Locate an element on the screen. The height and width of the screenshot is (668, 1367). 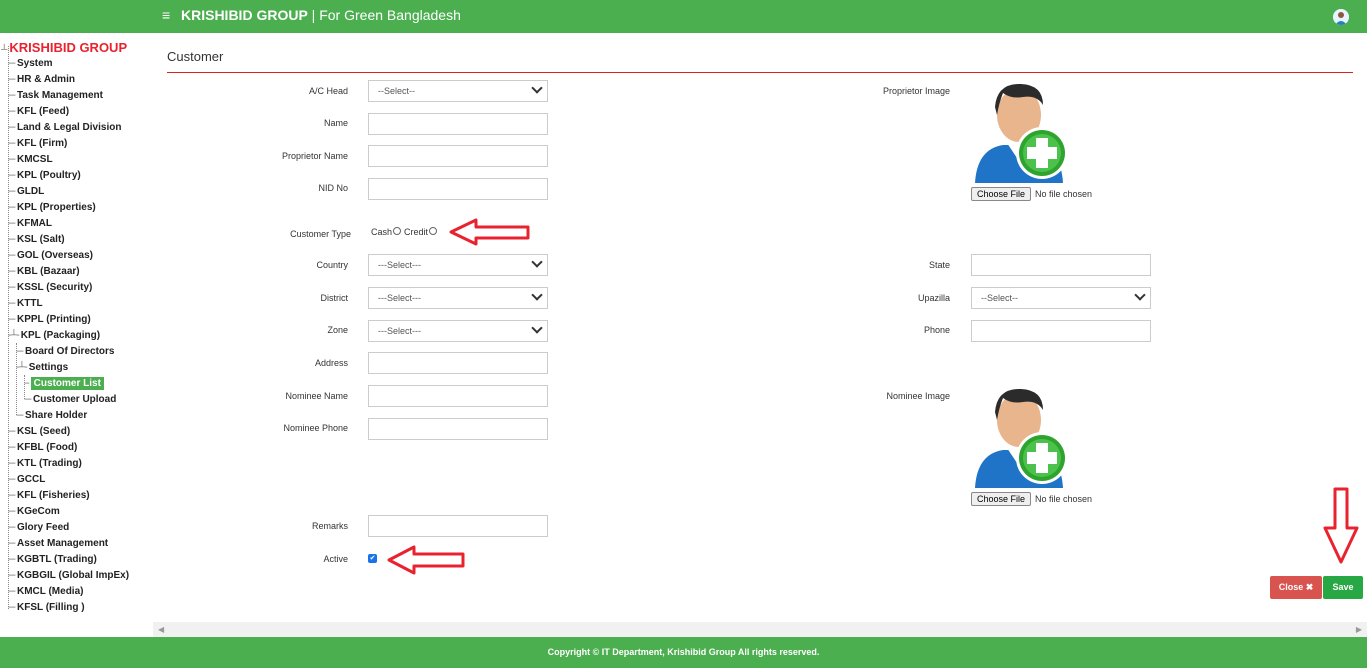
cash-label: Cash is located at coordinates (382, 232).